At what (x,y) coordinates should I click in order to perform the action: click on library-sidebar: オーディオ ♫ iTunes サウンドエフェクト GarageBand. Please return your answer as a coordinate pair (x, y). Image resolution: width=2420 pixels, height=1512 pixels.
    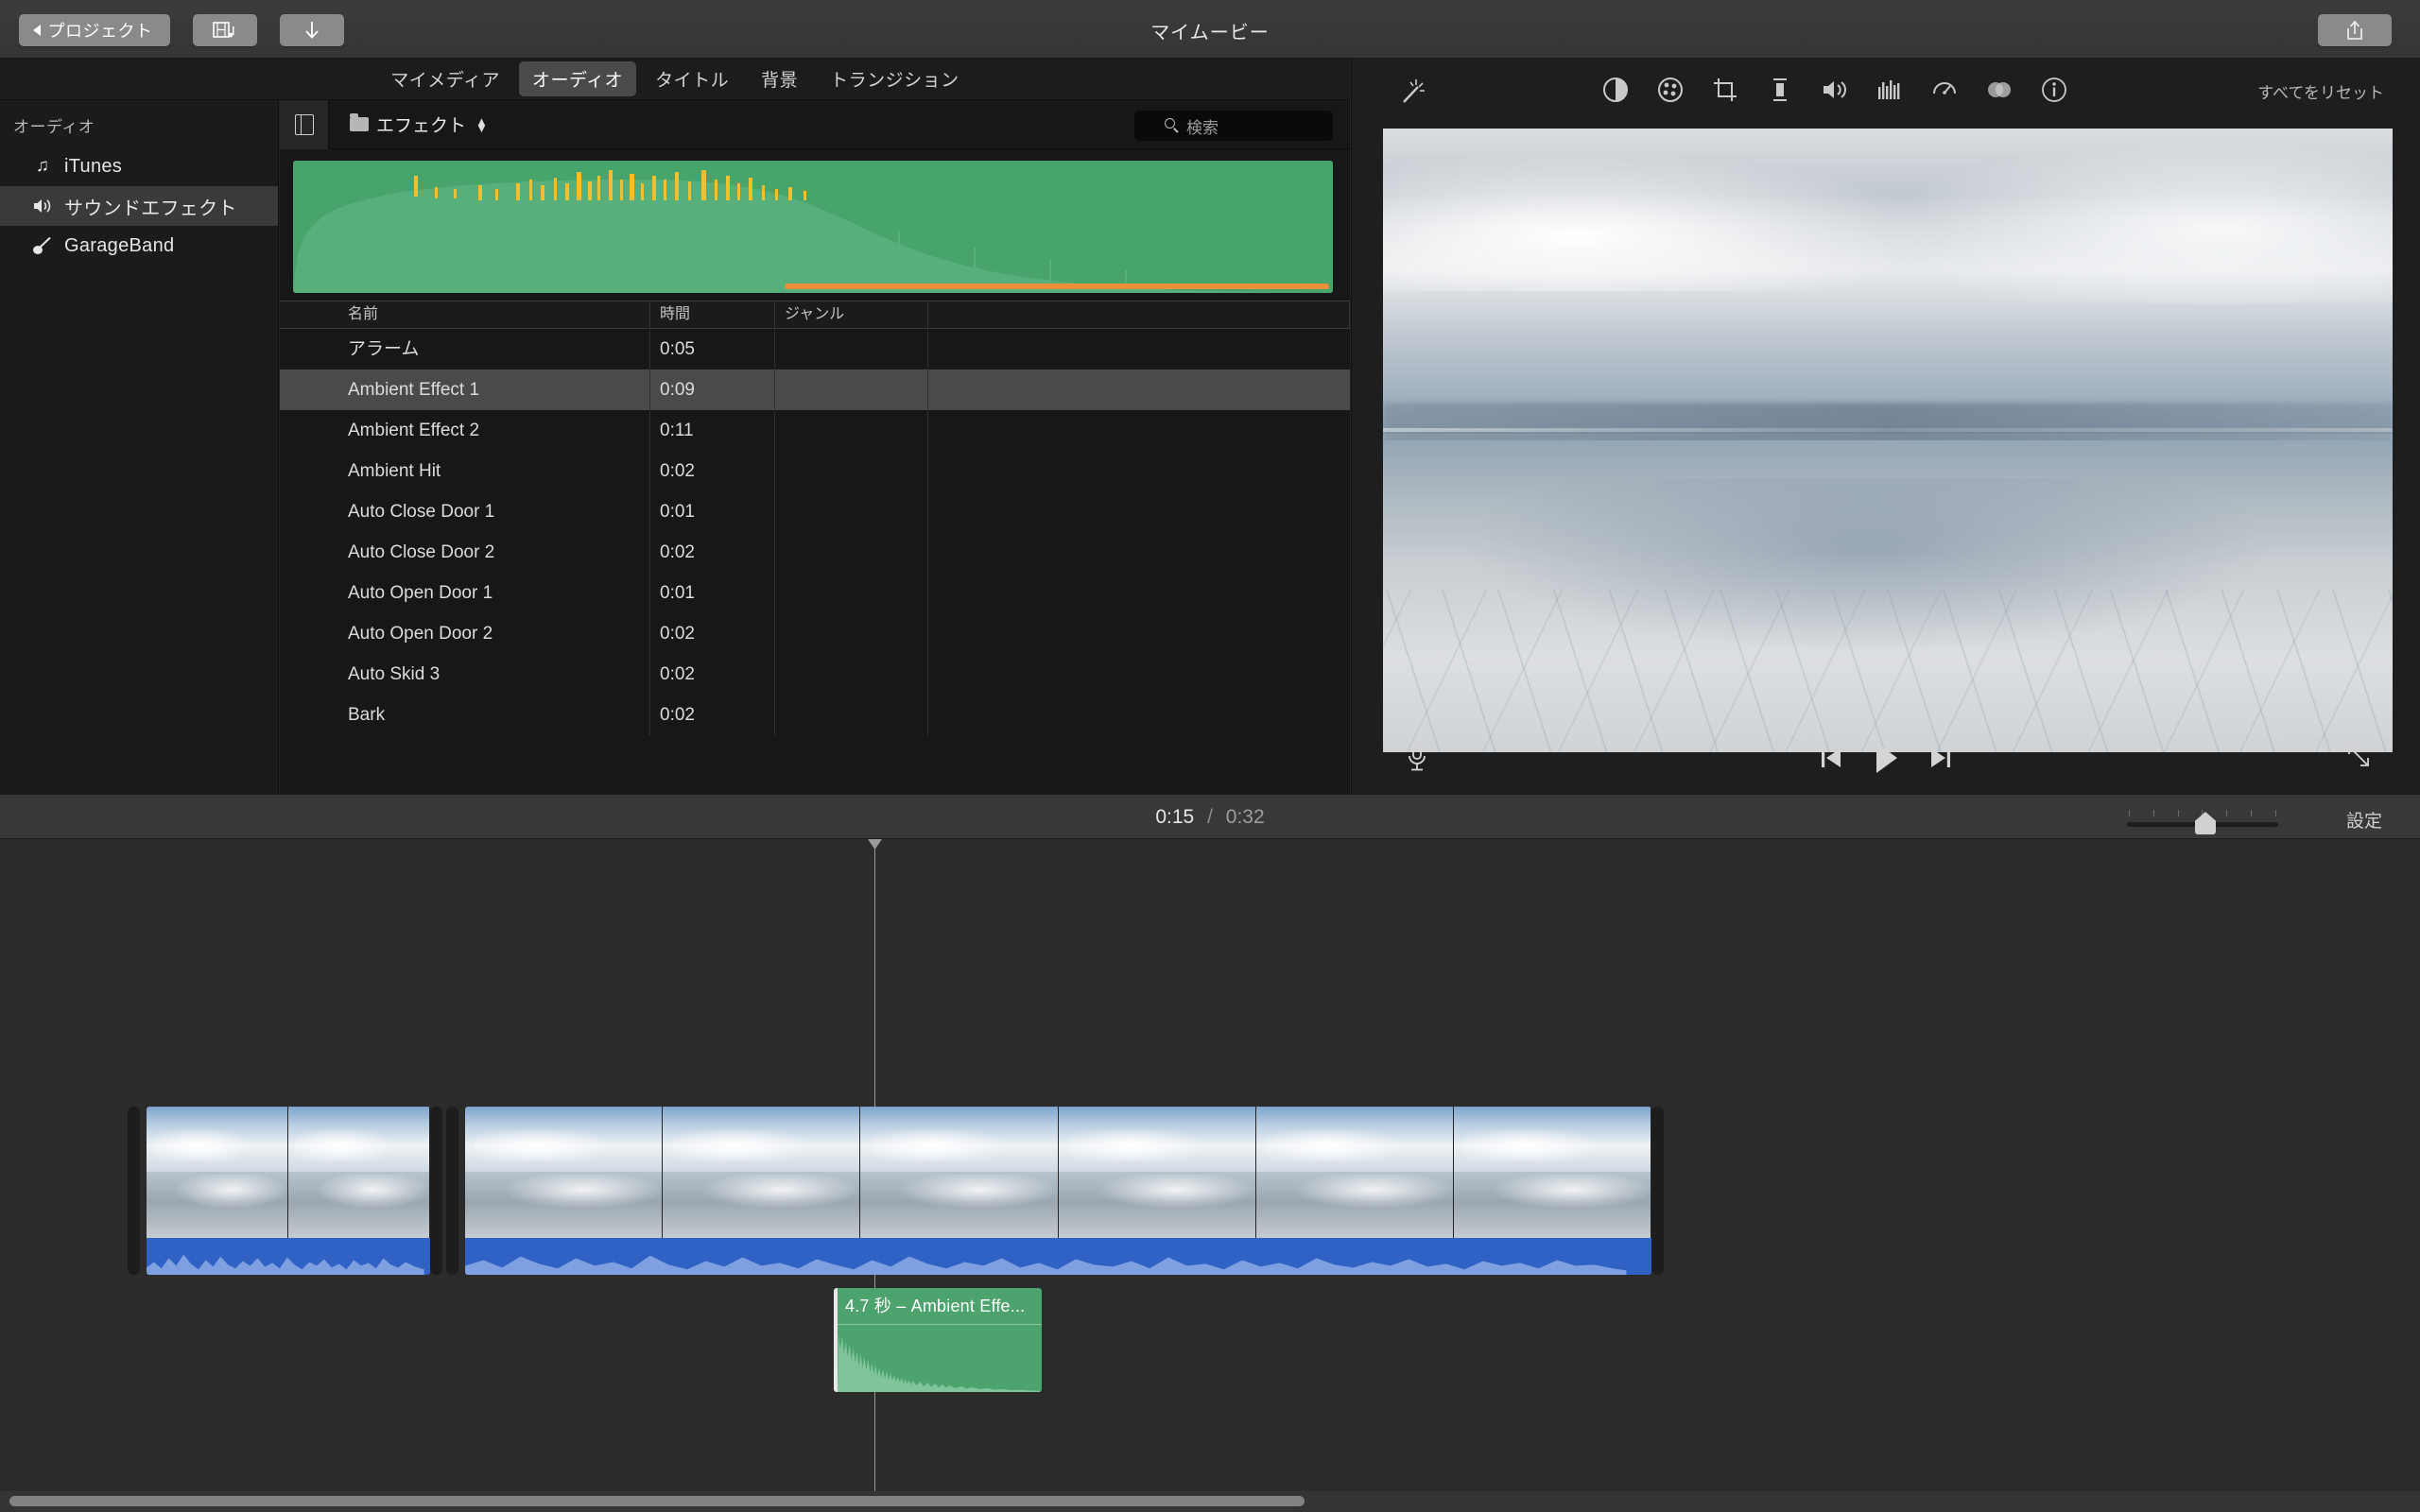
    Looking at the image, I should click on (139, 447).